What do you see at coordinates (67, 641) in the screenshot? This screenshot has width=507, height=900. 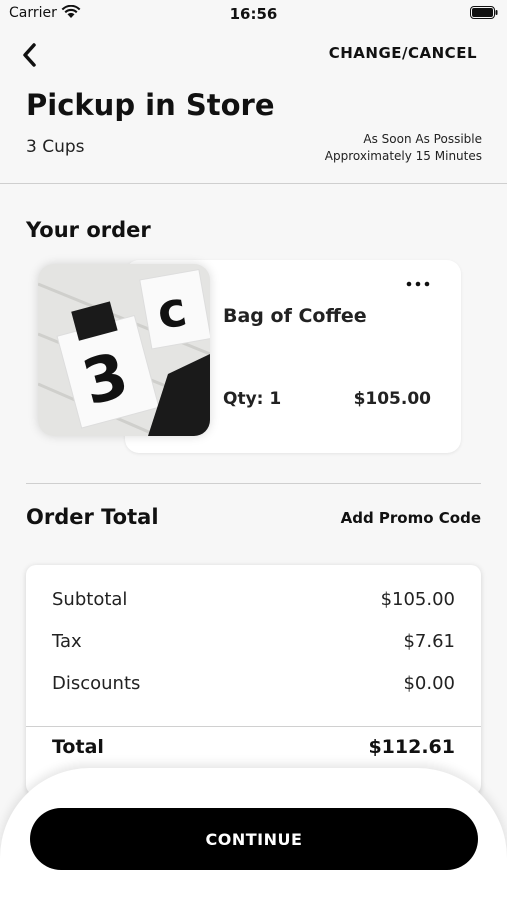 I see `tax-label: Tax` at bounding box center [67, 641].